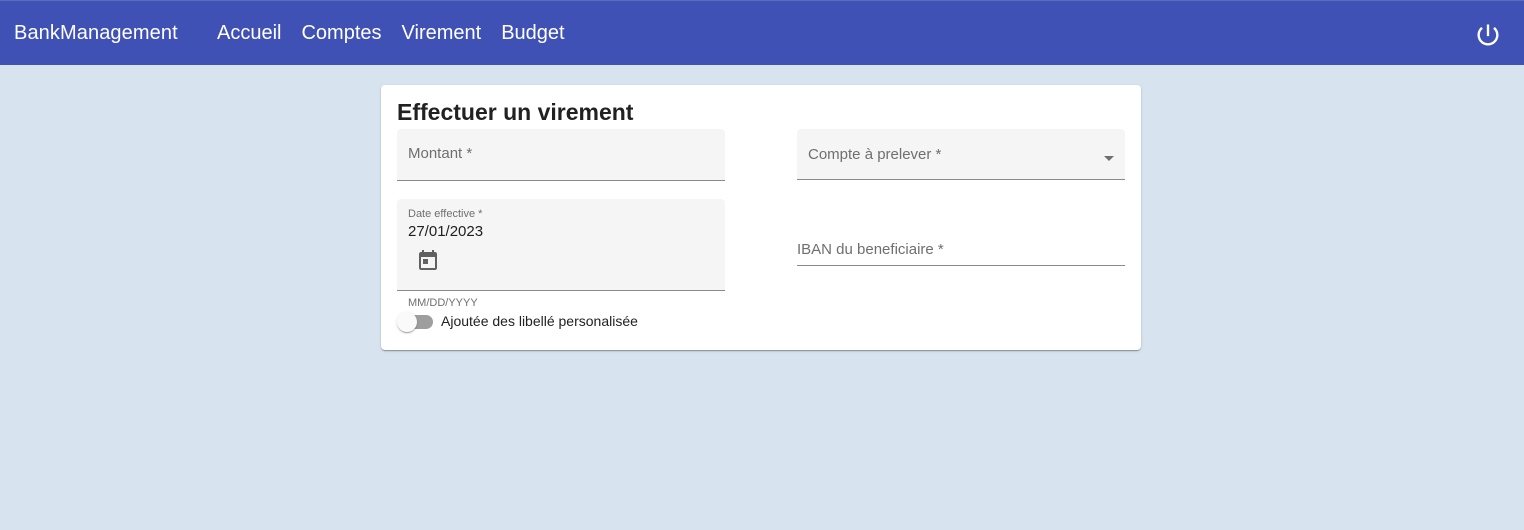 The image size is (1524, 530). What do you see at coordinates (440, 153) in the screenshot?
I see `montant-label: Montant *` at bounding box center [440, 153].